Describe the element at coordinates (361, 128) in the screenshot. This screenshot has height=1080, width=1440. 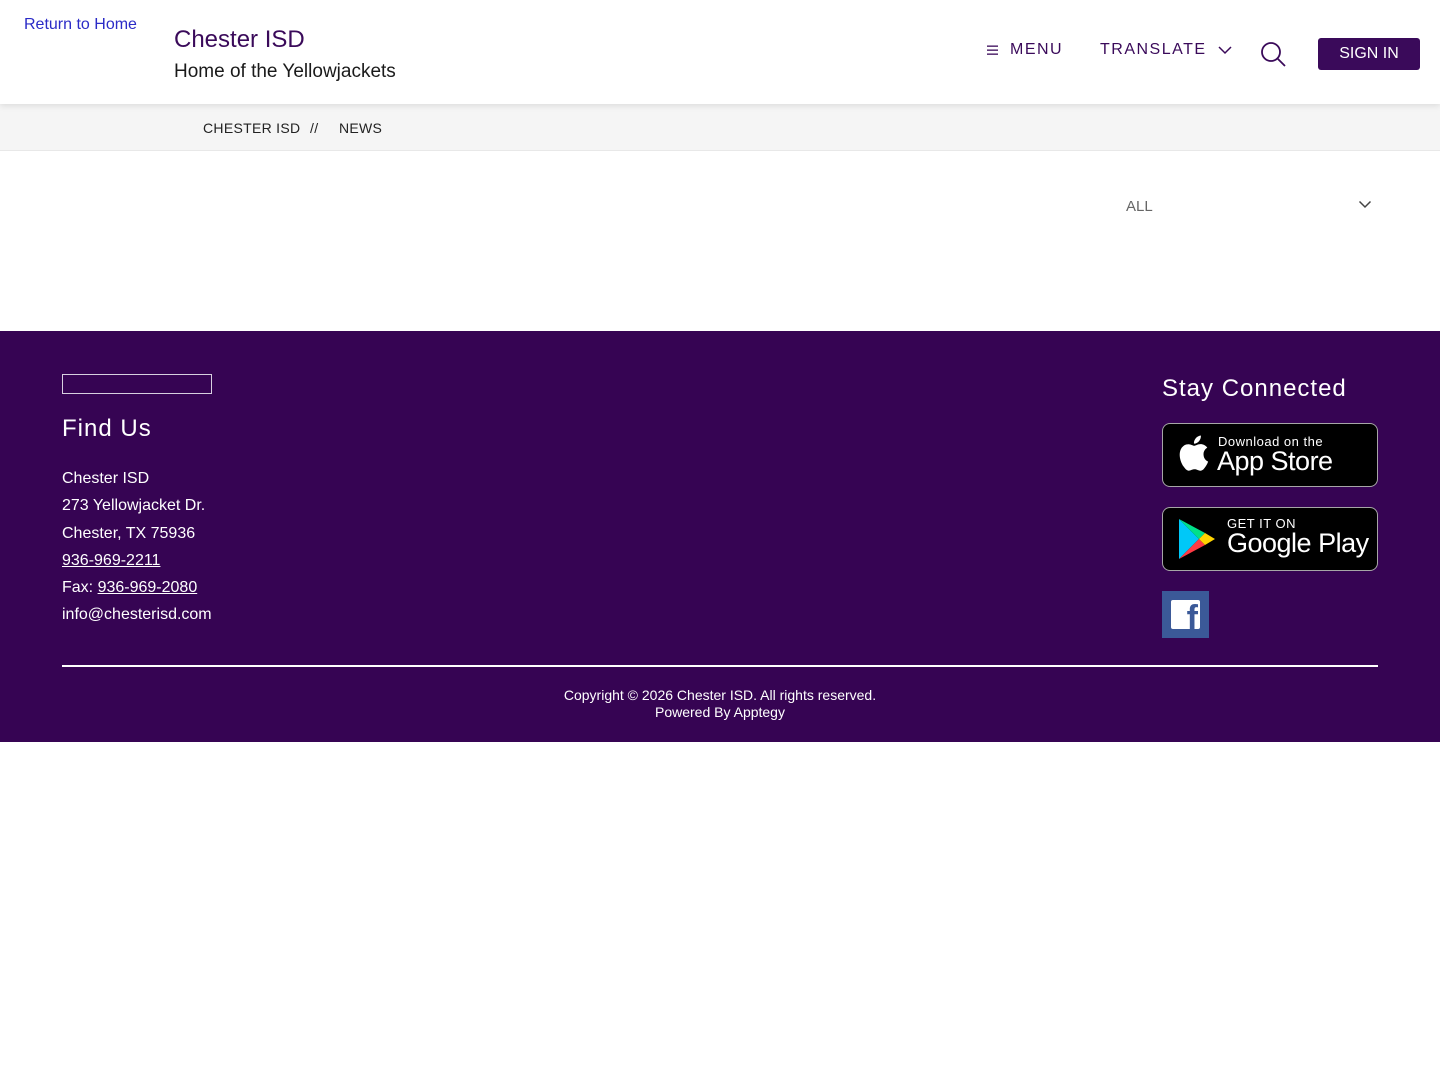
I see `breadcrumb-current: NEWS` at that location.